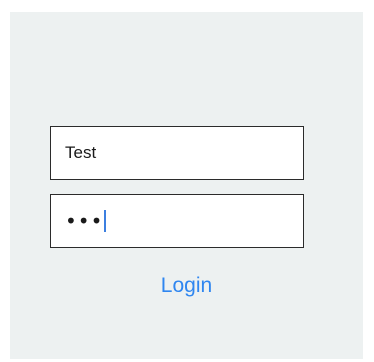 Image resolution: width=374 pixels, height=362 pixels. I want to click on login-button: Login, so click(186, 286).